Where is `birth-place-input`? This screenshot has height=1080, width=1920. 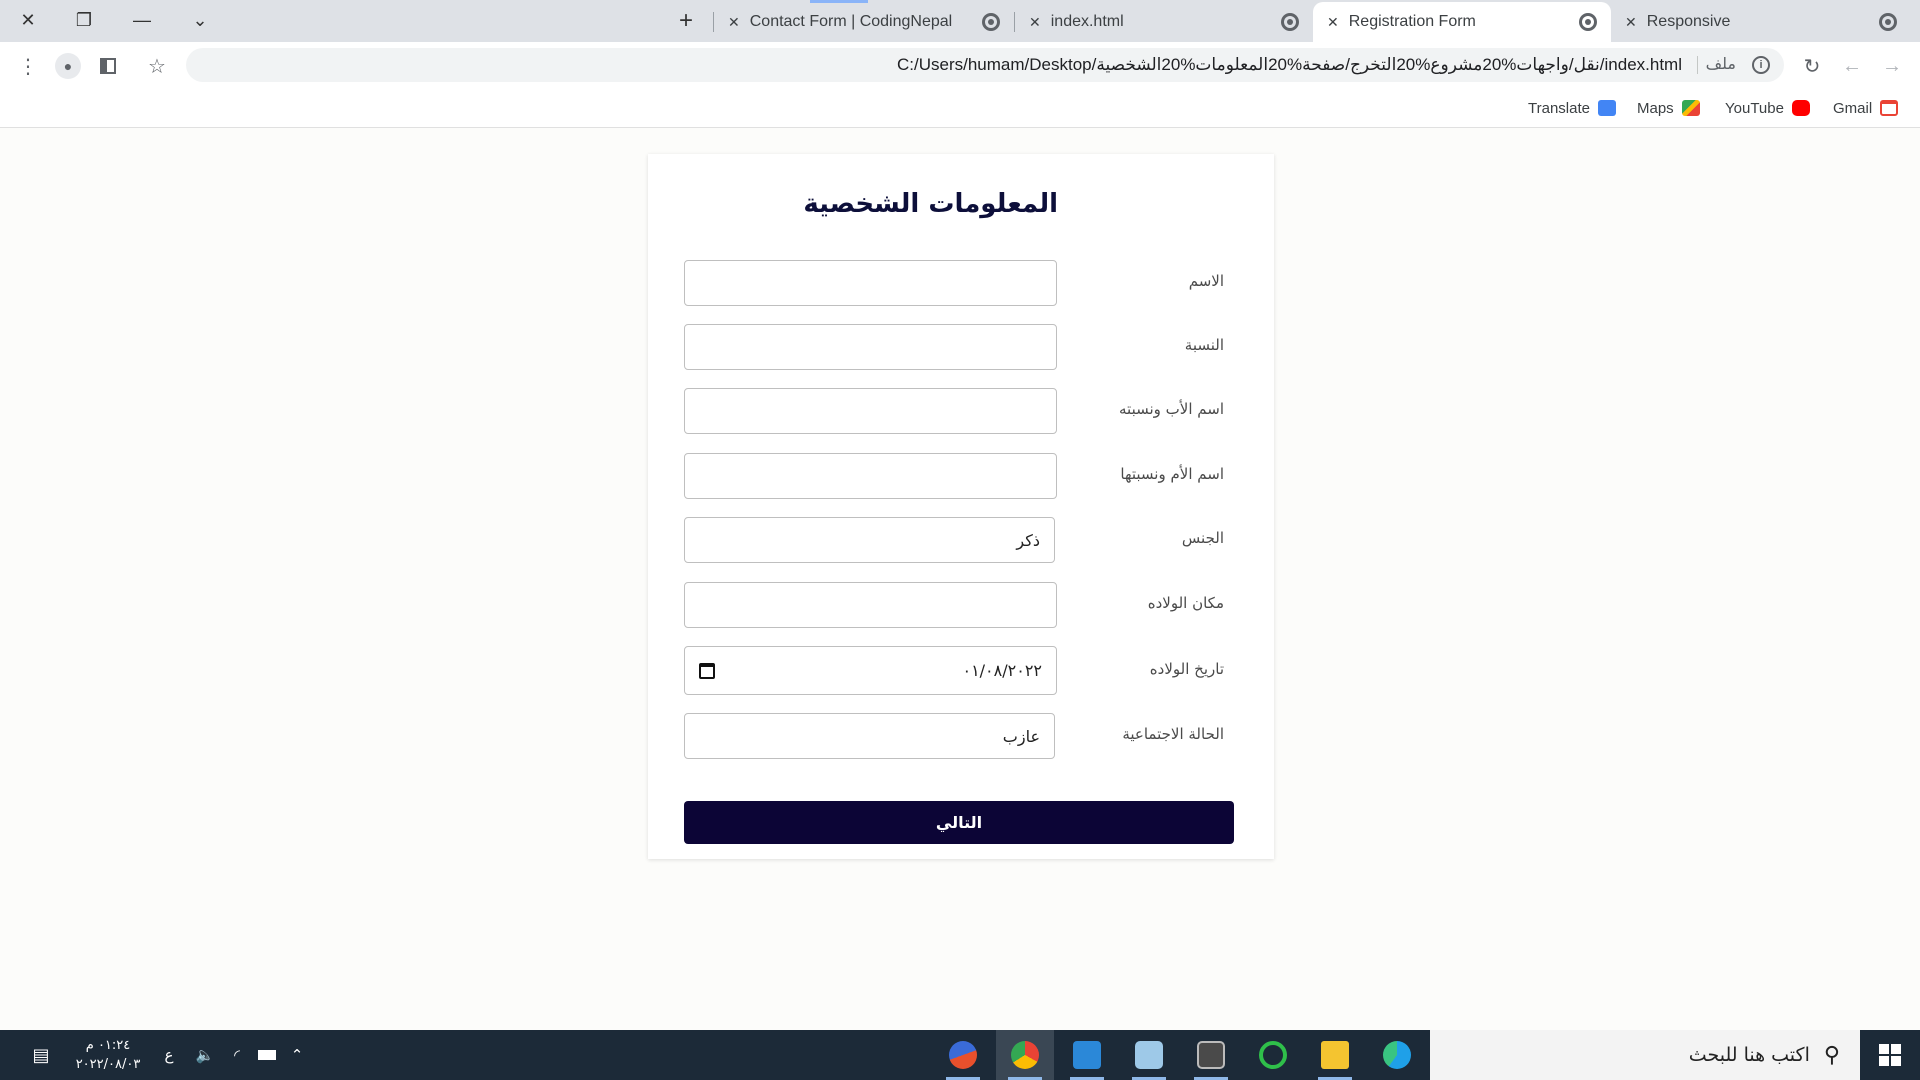
birth-place-input is located at coordinates (870, 605).